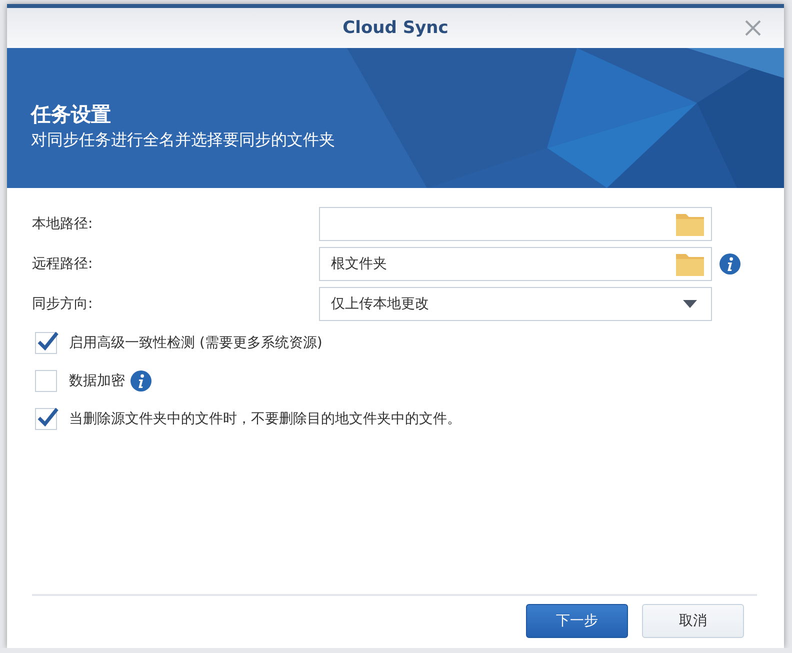  I want to click on next-button: 下一步, so click(577, 621).